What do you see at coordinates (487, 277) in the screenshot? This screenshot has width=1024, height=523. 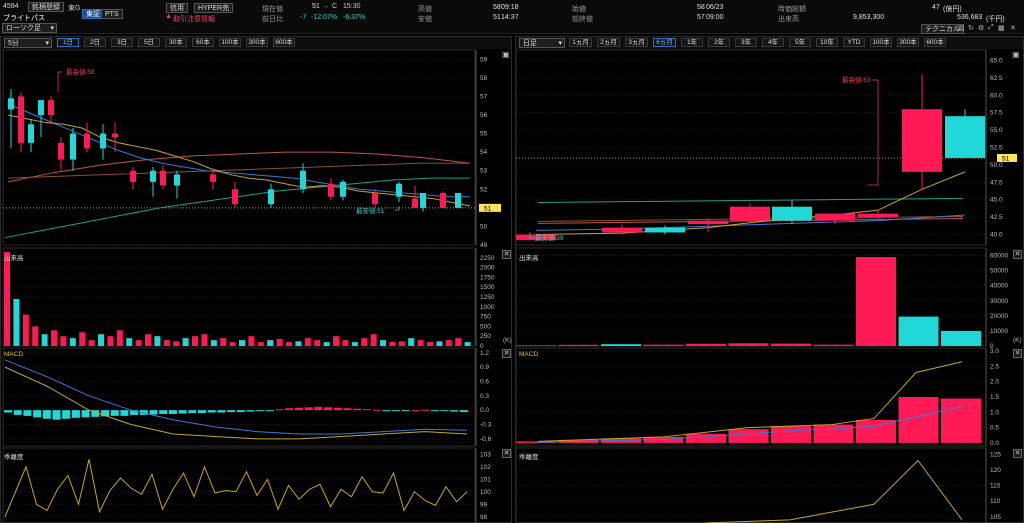 I see `left-volume-axis-label: 1750` at bounding box center [487, 277].